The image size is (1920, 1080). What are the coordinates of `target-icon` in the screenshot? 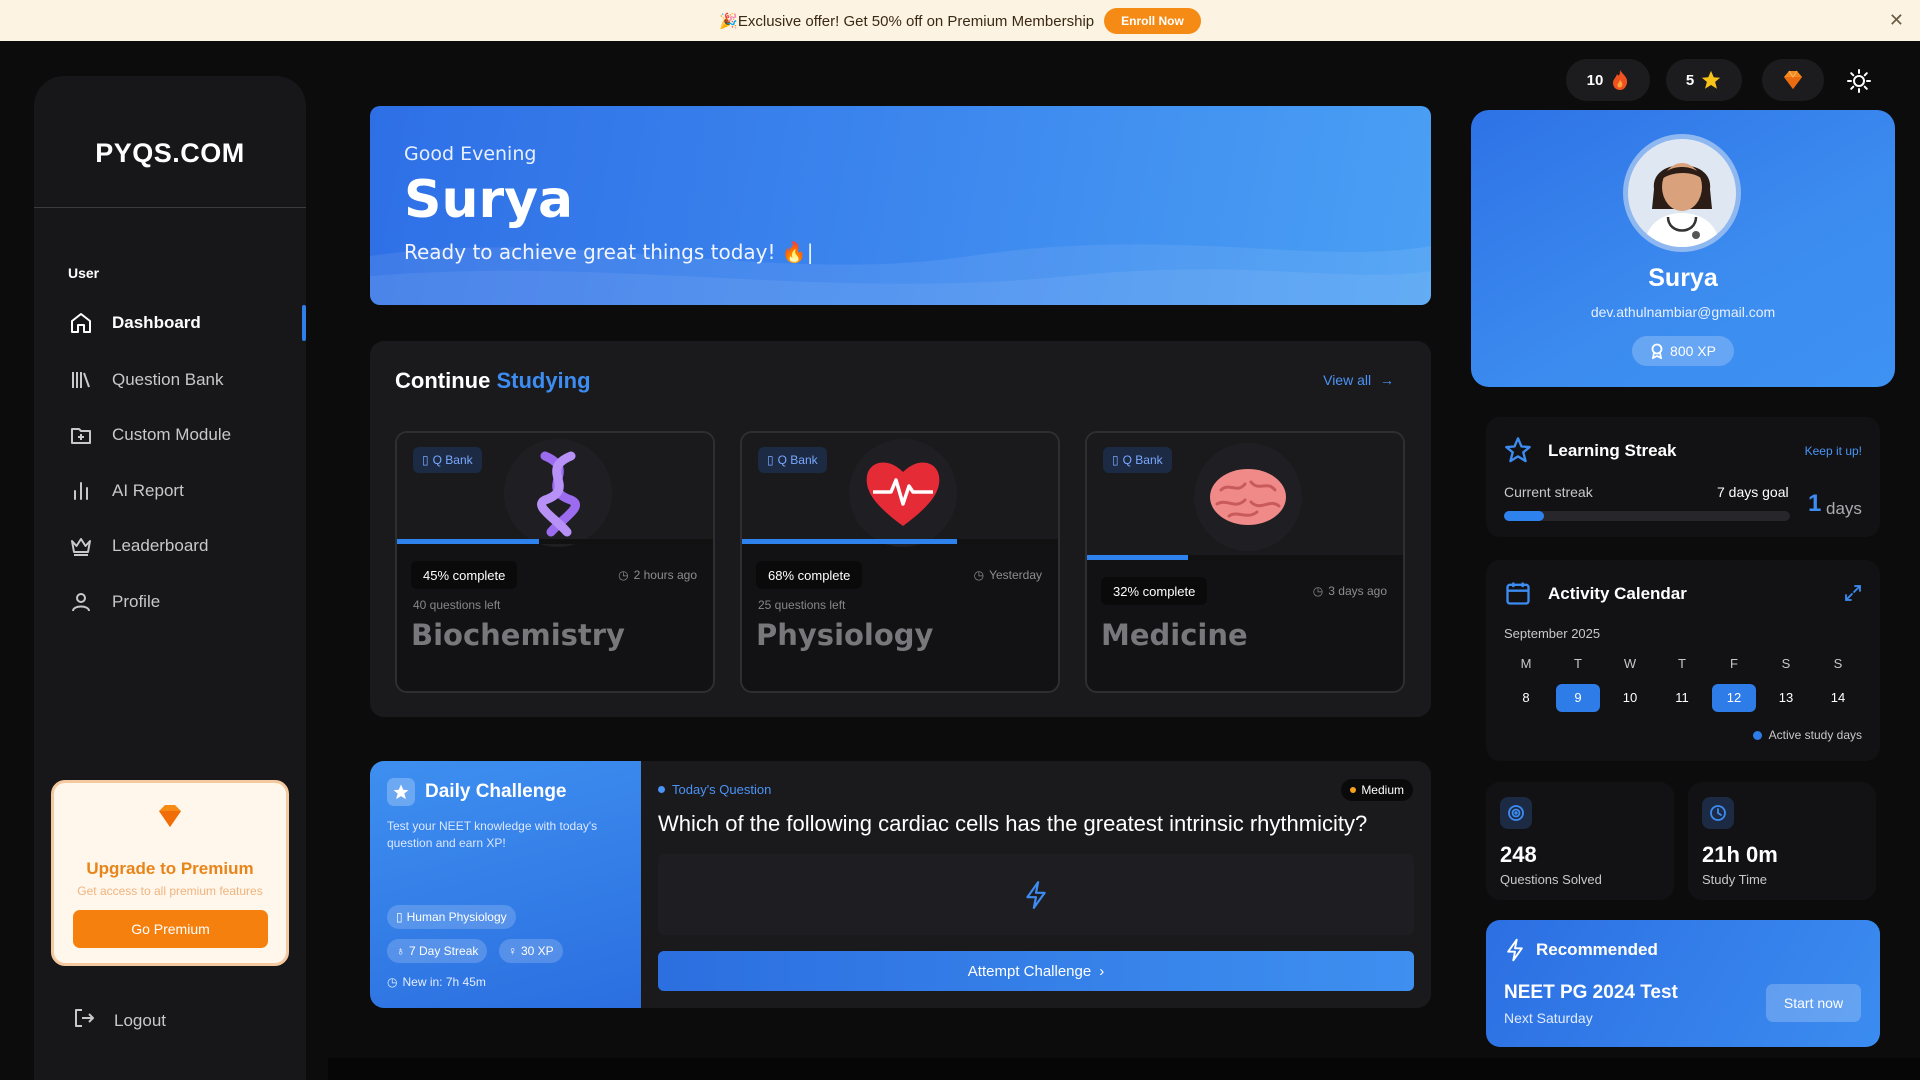 It's located at (1516, 813).